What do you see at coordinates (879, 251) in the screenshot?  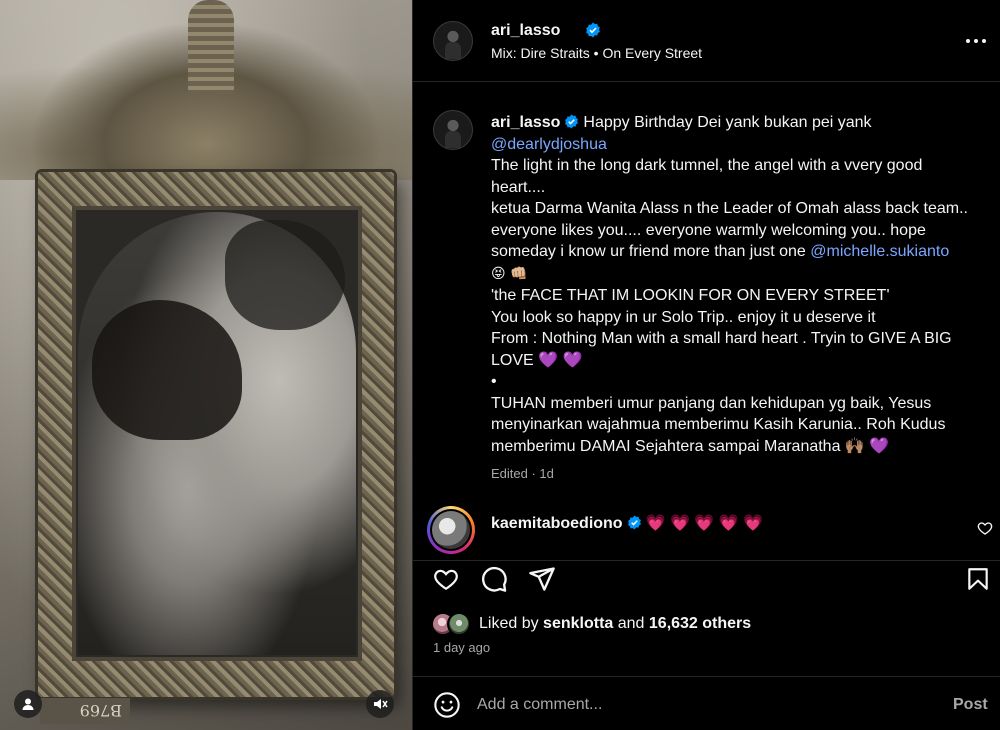 I see `mention-link: @michelle.sukianto` at bounding box center [879, 251].